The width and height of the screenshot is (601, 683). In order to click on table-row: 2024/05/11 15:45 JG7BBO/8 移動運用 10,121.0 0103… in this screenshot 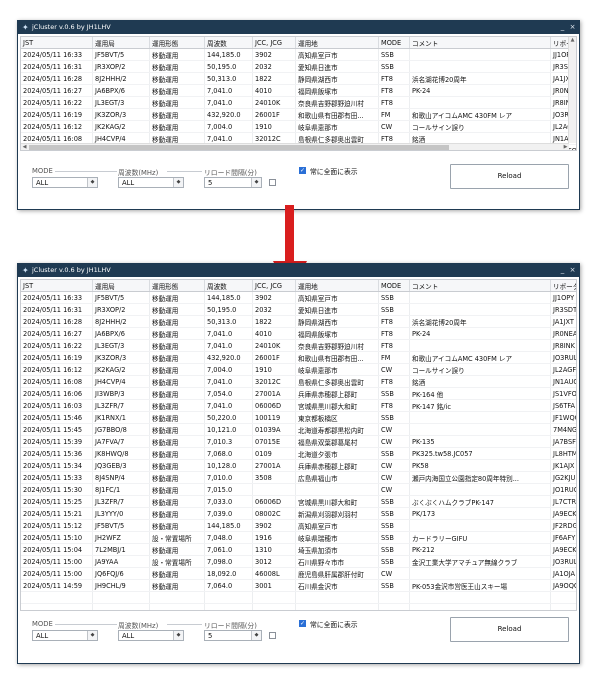, I will do `click(298, 429)`.